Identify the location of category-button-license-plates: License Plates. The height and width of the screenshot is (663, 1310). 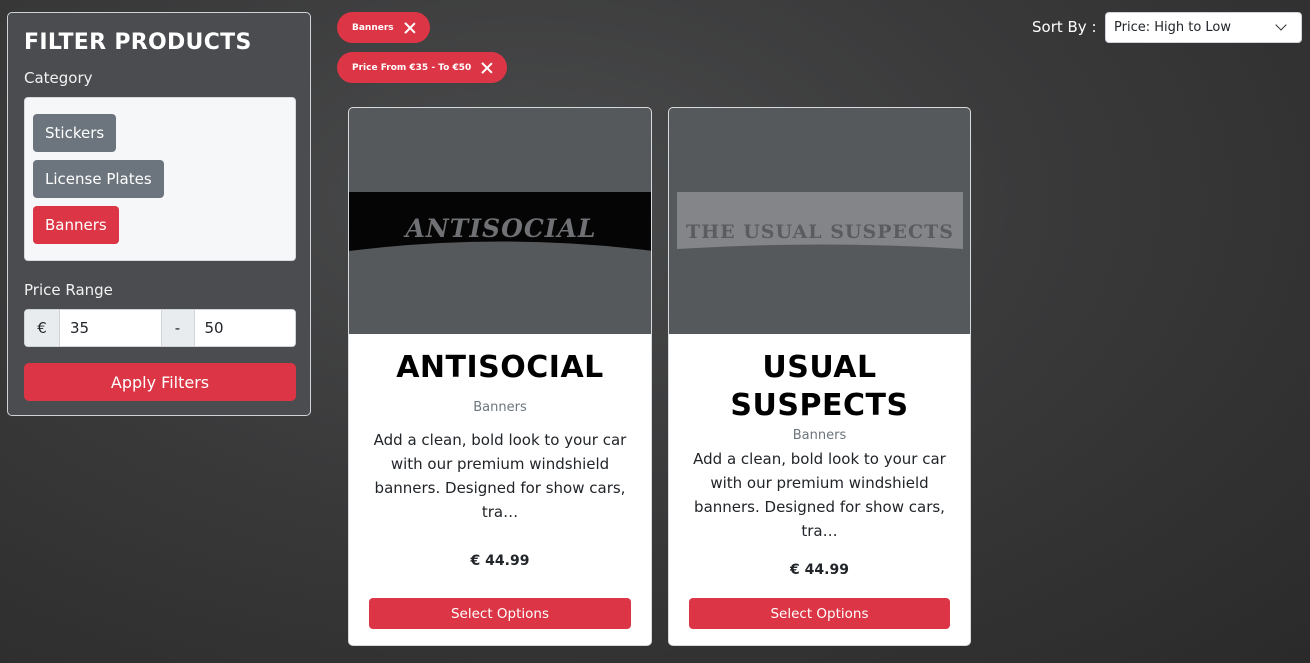
(98, 179).